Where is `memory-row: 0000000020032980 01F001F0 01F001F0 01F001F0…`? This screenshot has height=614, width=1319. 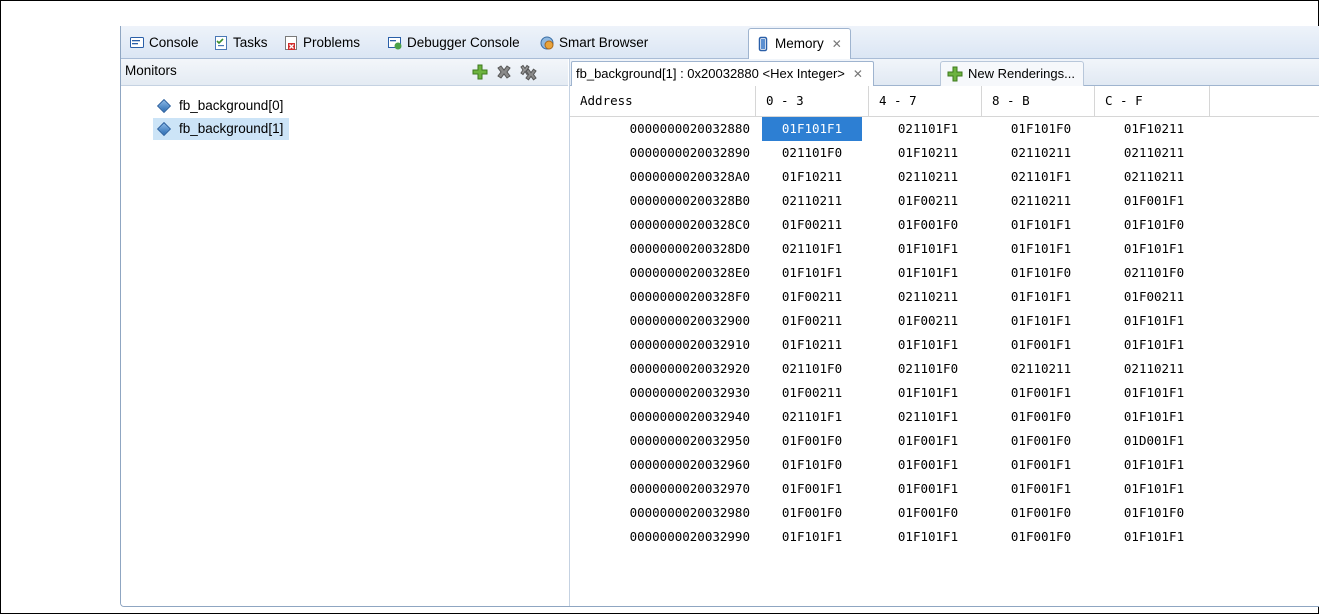 memory-row: 0000000020032980 01F001F0 01F001F0 01F001F0… is located at coordinates (944, 513).